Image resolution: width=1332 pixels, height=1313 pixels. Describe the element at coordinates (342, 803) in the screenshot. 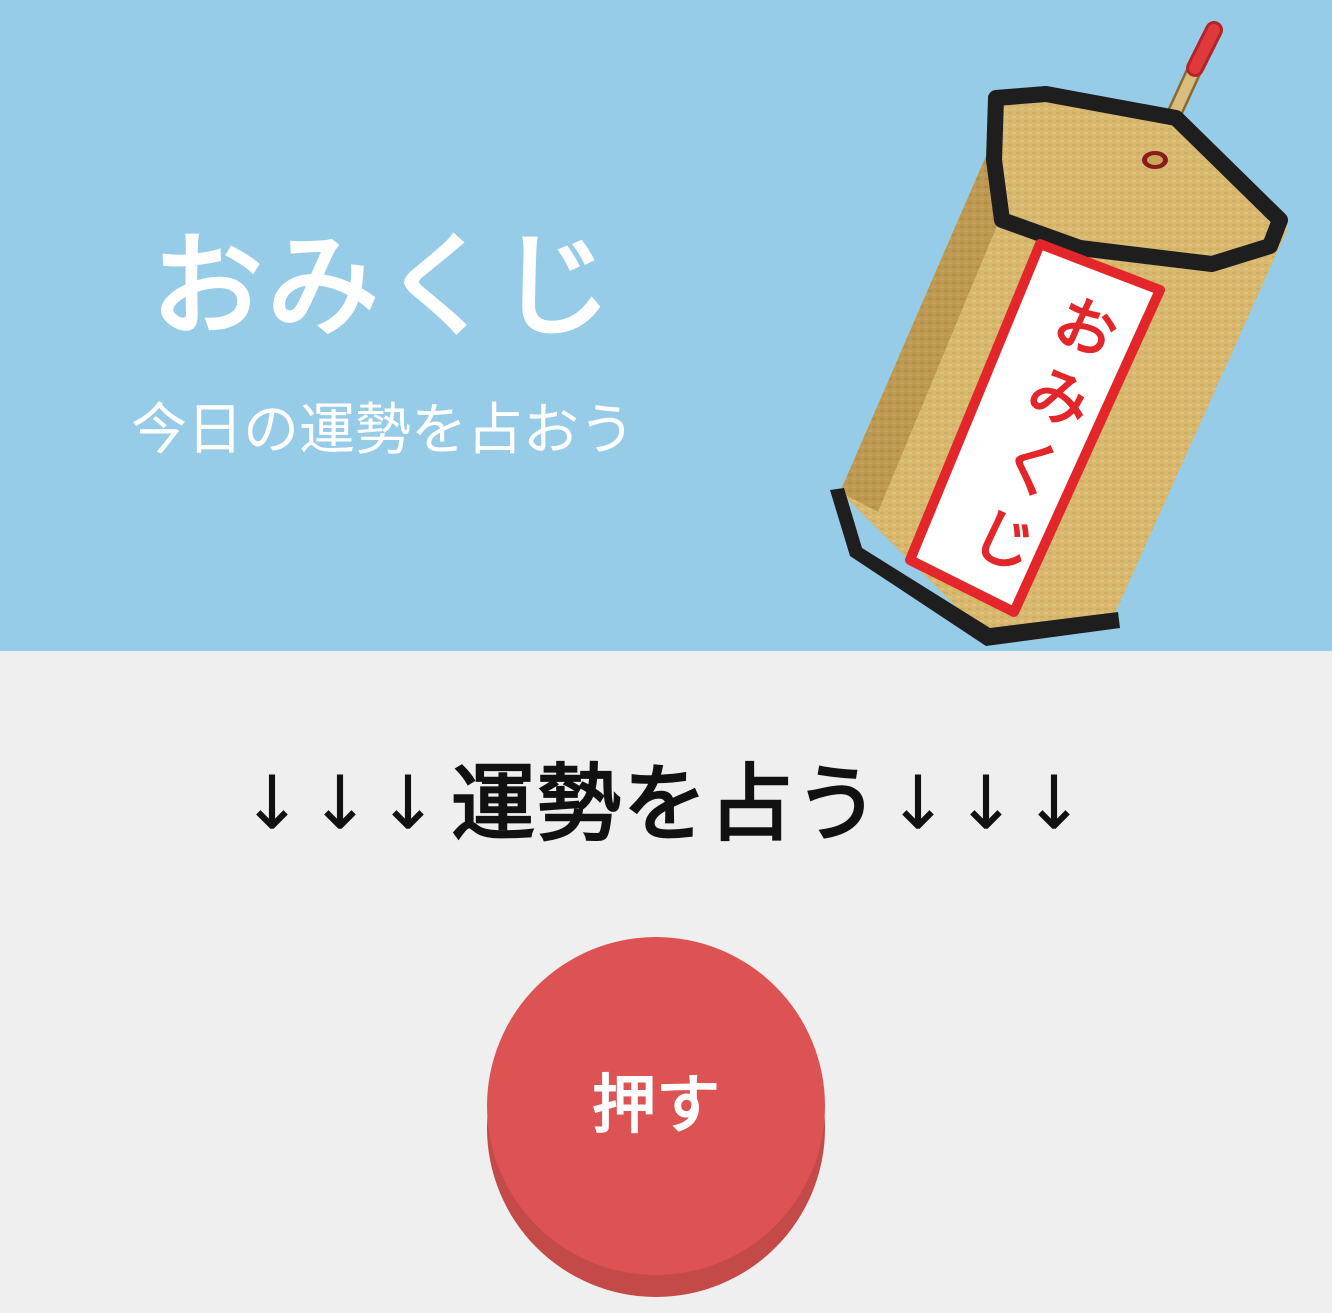

I see `down-arrows-left: ↓↓↓` at that location.